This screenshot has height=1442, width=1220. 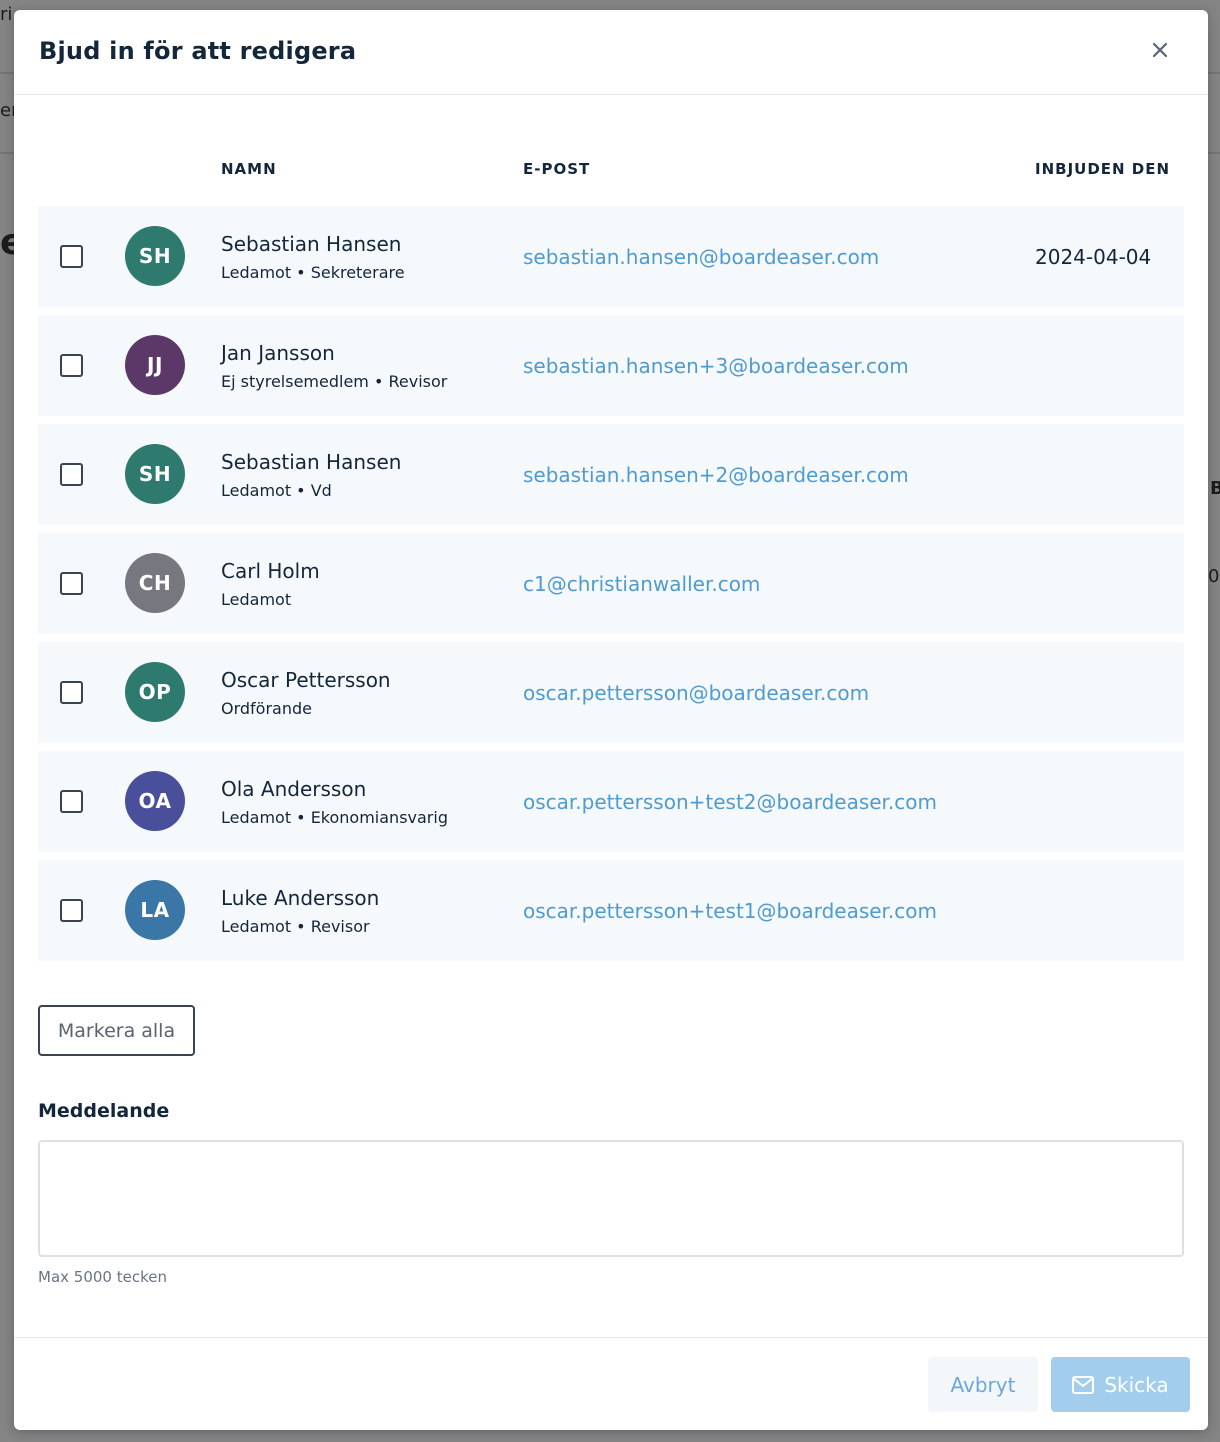 What do you see at coordinates (334, 381) in the screenshot?
I see `member-role: Ej styrelsemedlem • Revisor` at bounding box center [334, 381].